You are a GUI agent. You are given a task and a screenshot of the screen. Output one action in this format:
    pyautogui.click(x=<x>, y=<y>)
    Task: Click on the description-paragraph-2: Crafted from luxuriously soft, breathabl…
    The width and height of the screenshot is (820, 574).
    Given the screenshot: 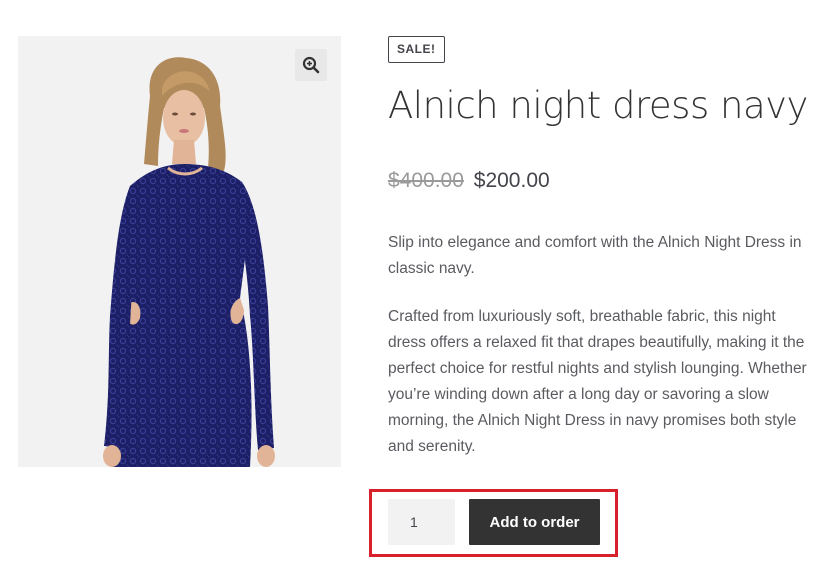 What is the action you would take?
    pyautogui.click(x=597, y=381)
    